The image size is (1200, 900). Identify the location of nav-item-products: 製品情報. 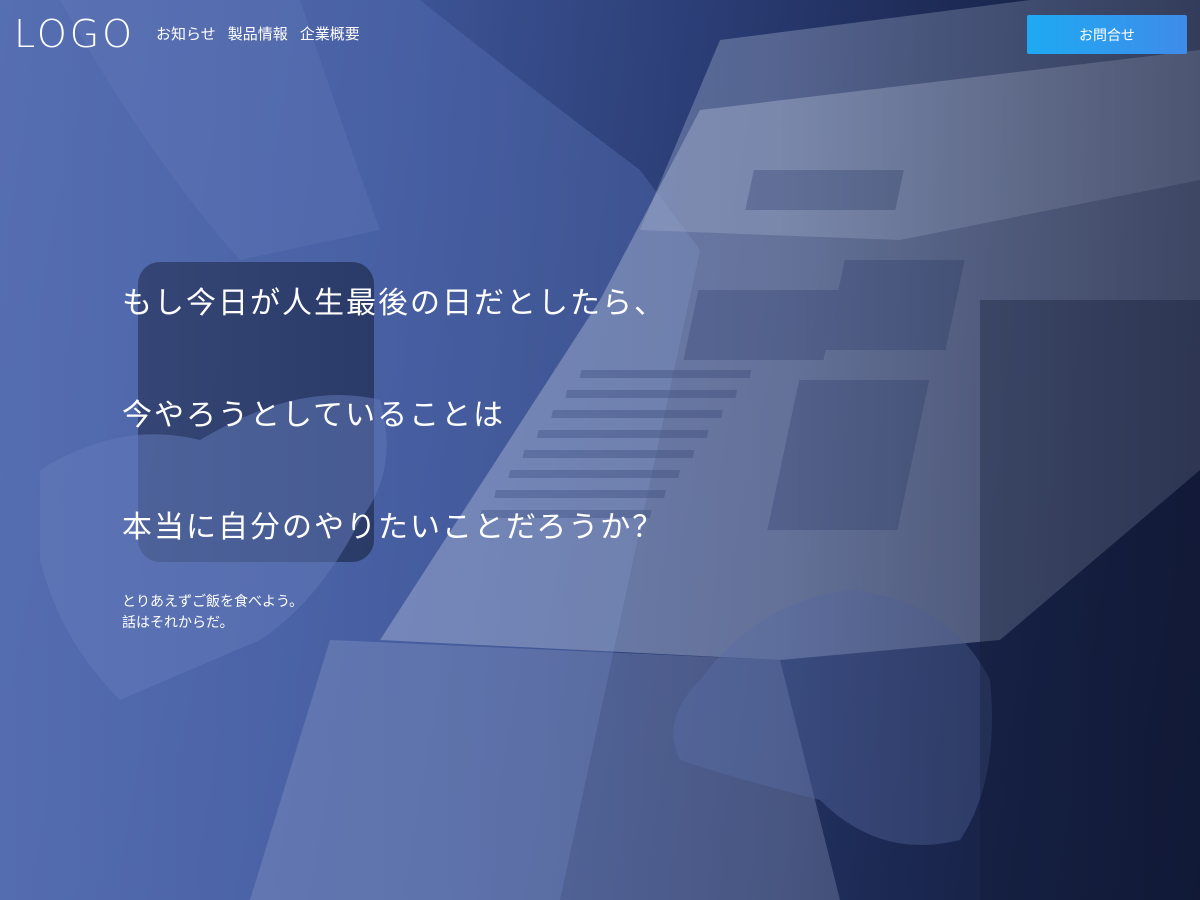
(258, 34).